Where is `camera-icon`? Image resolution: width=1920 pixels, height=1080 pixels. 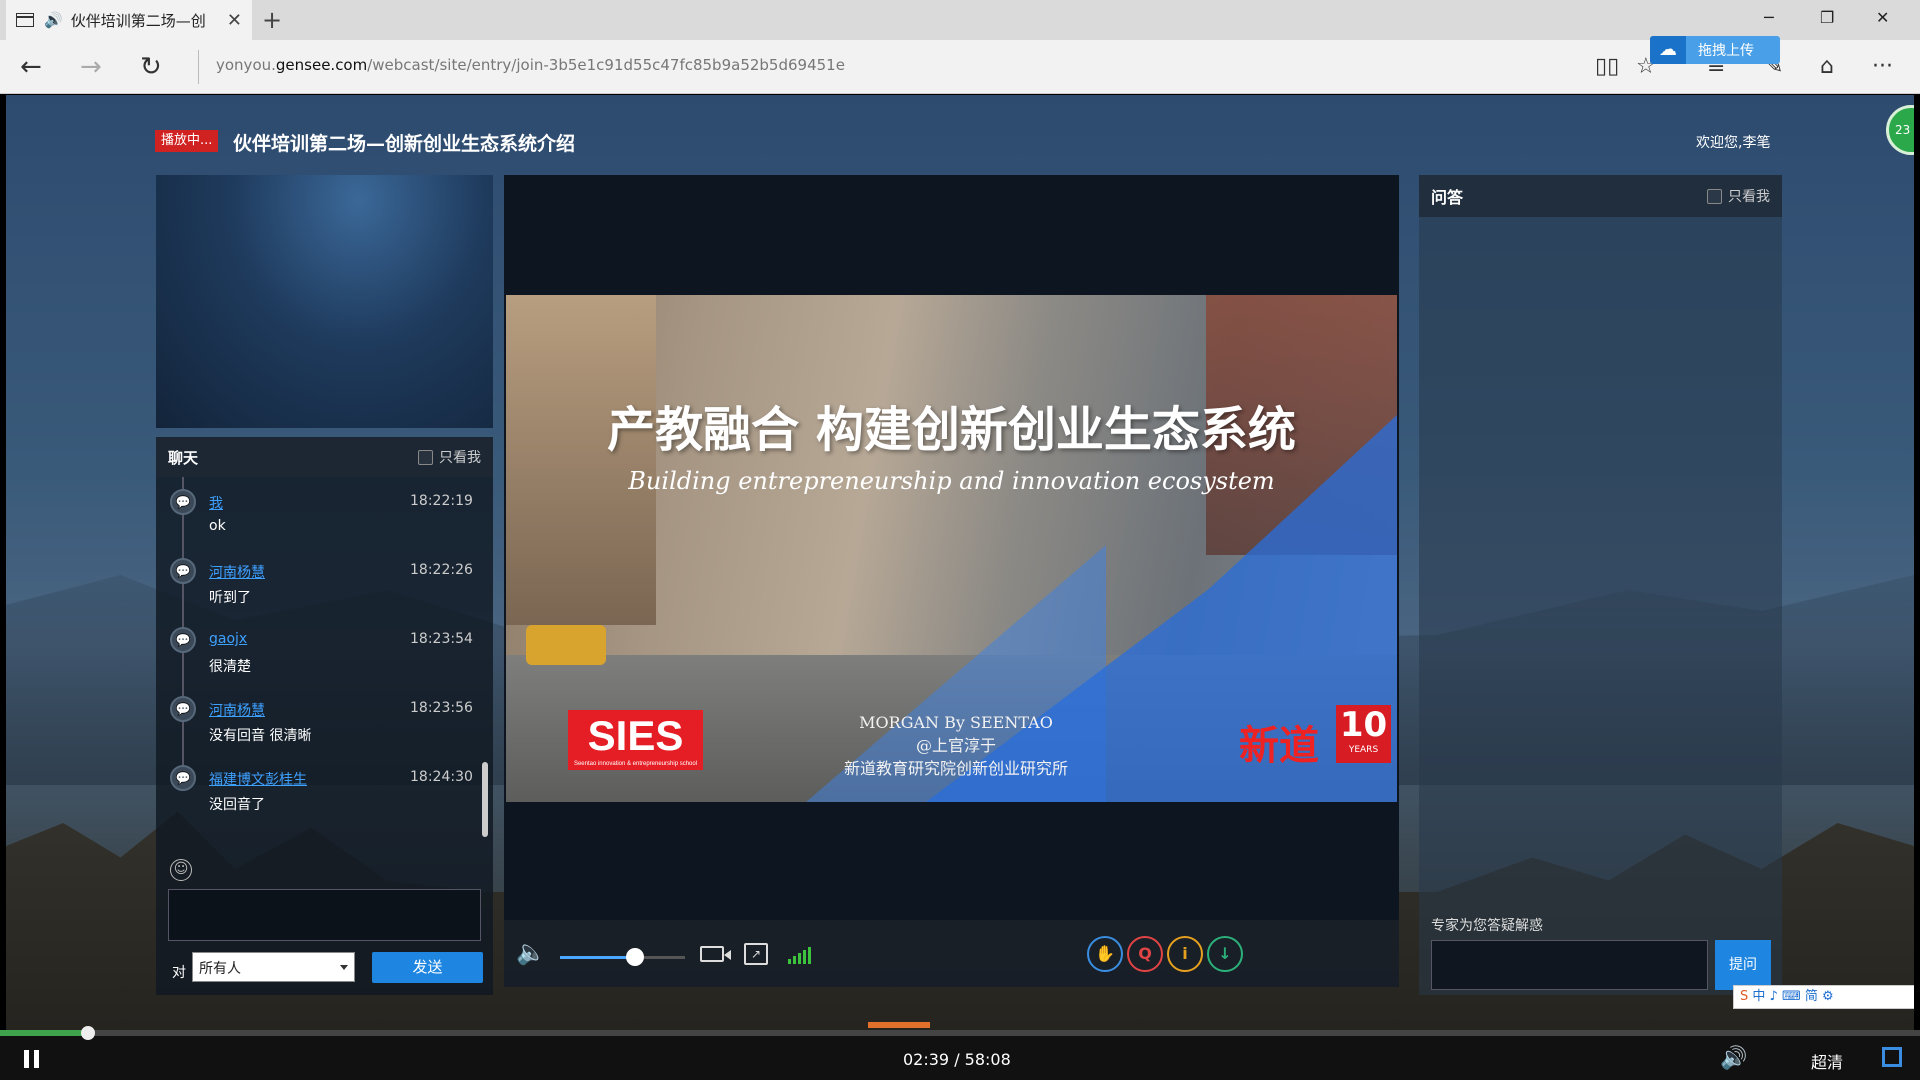 camera-icon is located at coordinates (715, 954).